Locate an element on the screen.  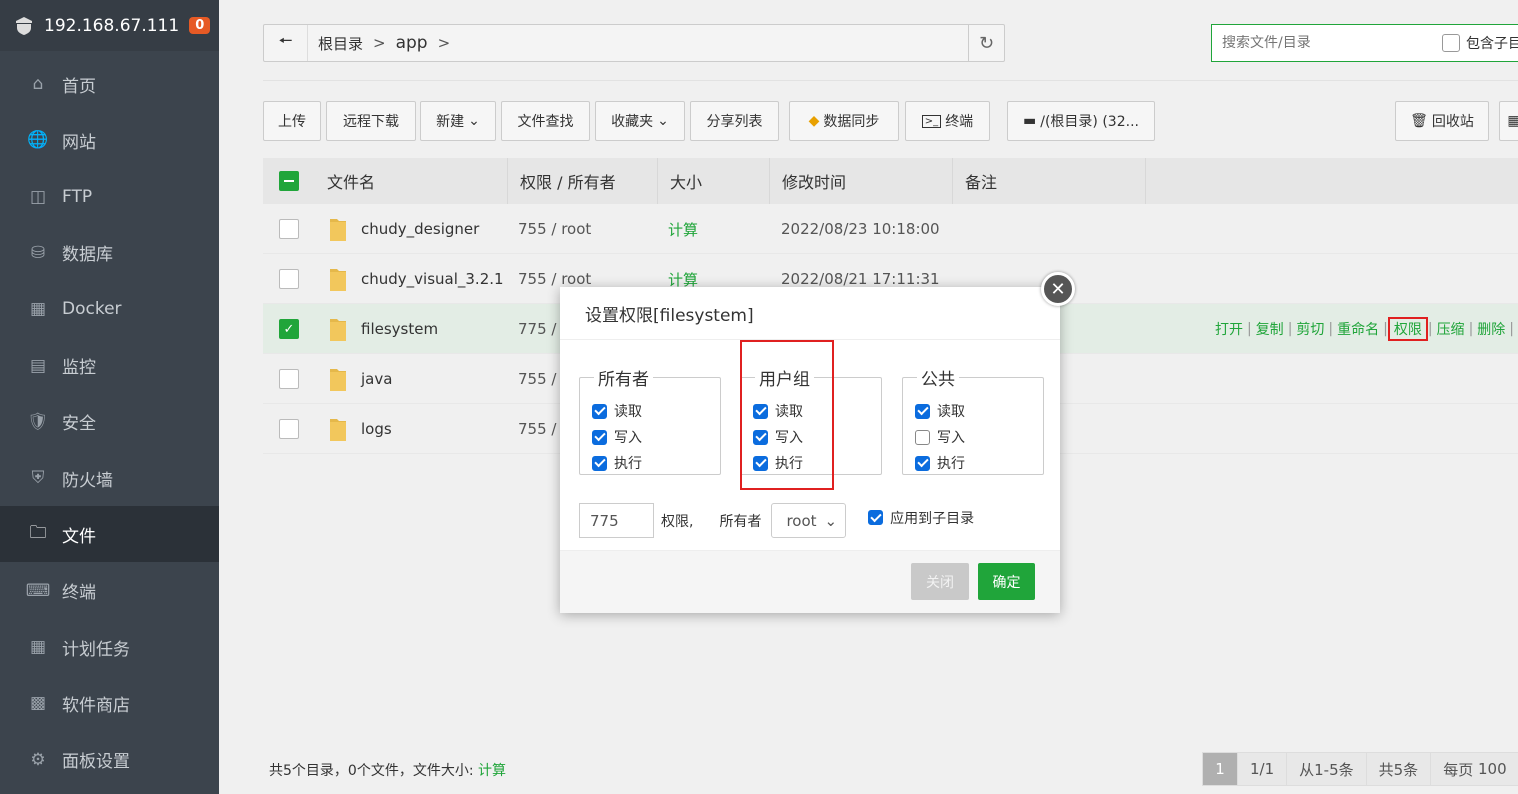
action-5: 压缩 is located at coordinates (1451, 329).